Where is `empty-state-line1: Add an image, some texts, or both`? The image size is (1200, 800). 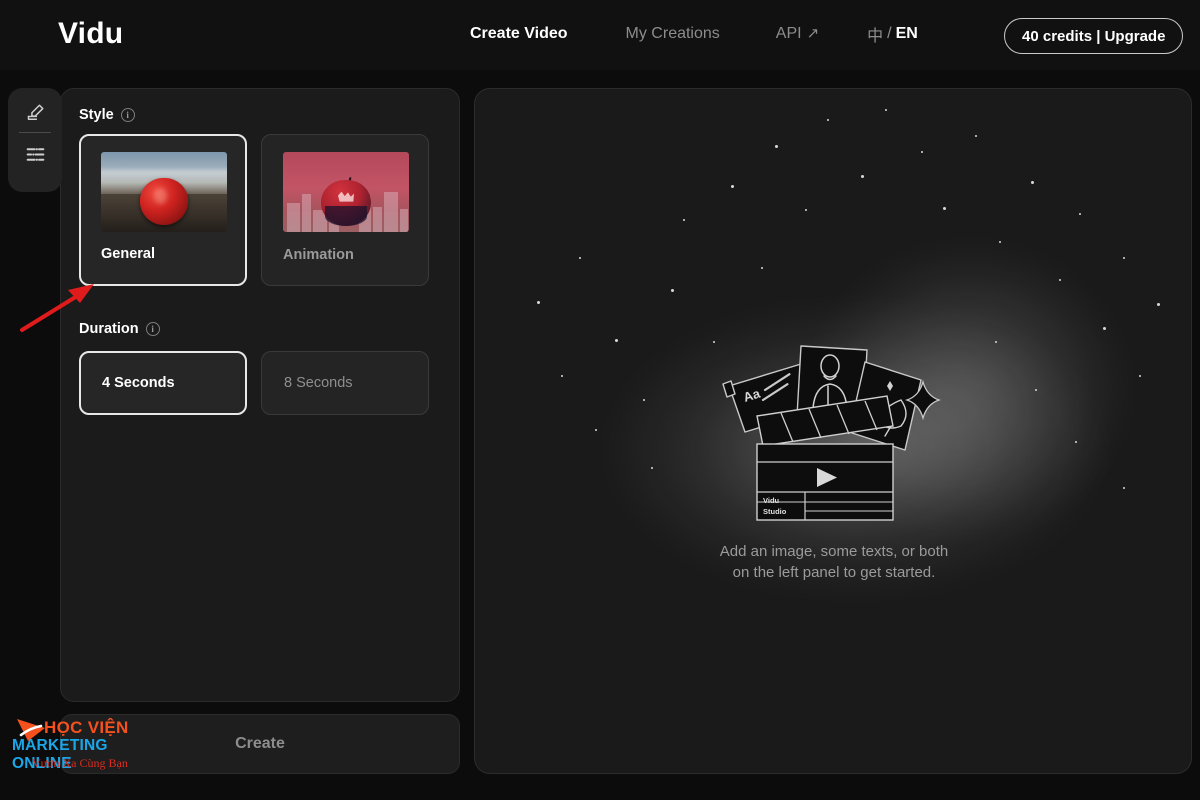 empty-state-line1: Add an image, some texts, or both is located at coordinates (834, 551).